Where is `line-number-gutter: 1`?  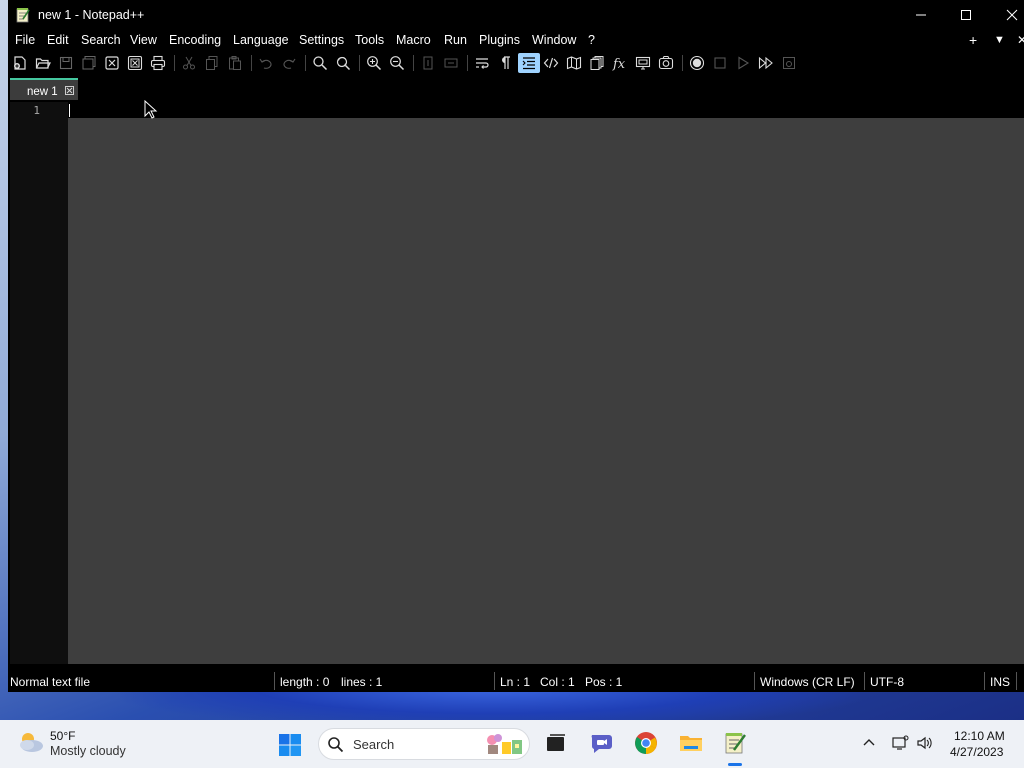 line-number-gutter: 1 is located at coordinates (39, 383).